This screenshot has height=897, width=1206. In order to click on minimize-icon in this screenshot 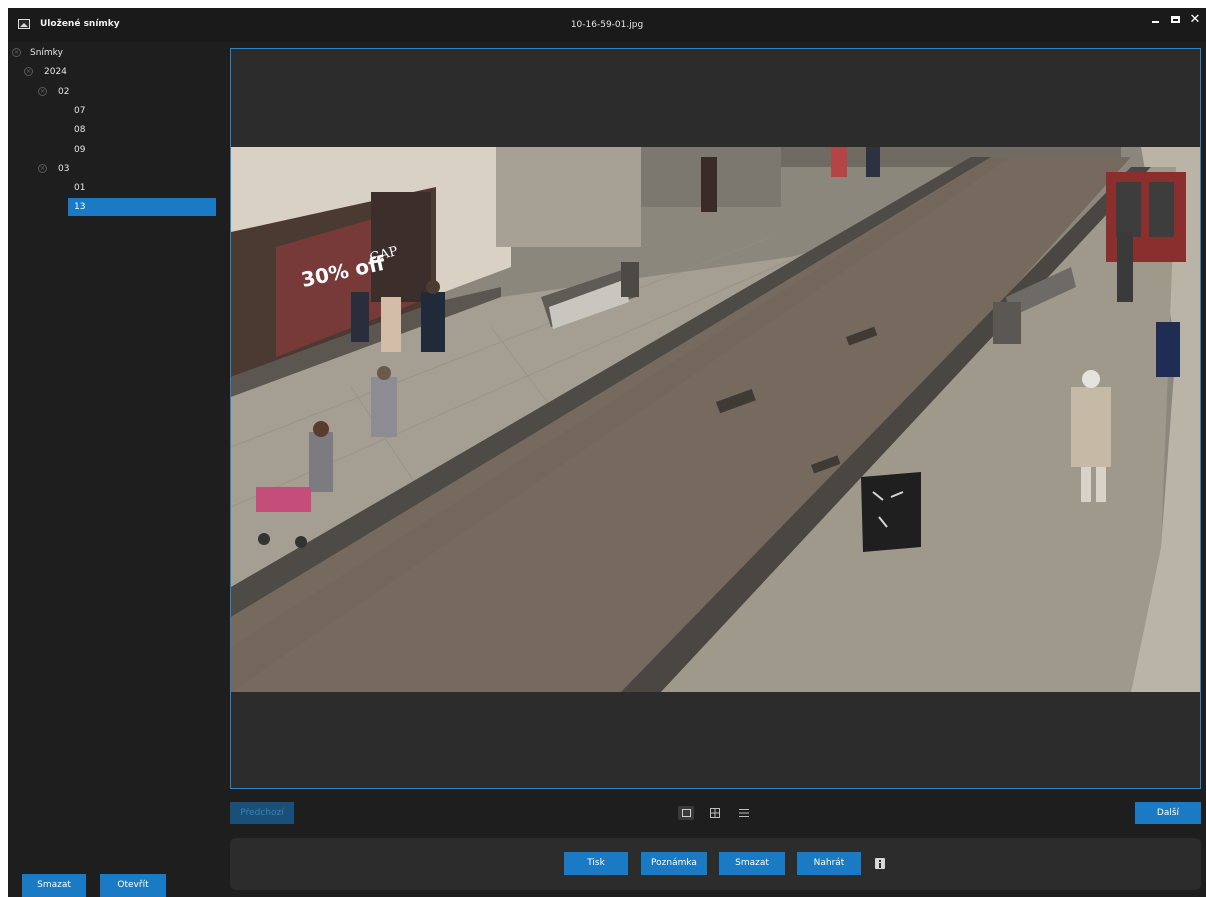, I will do `click(1155, 22)`.